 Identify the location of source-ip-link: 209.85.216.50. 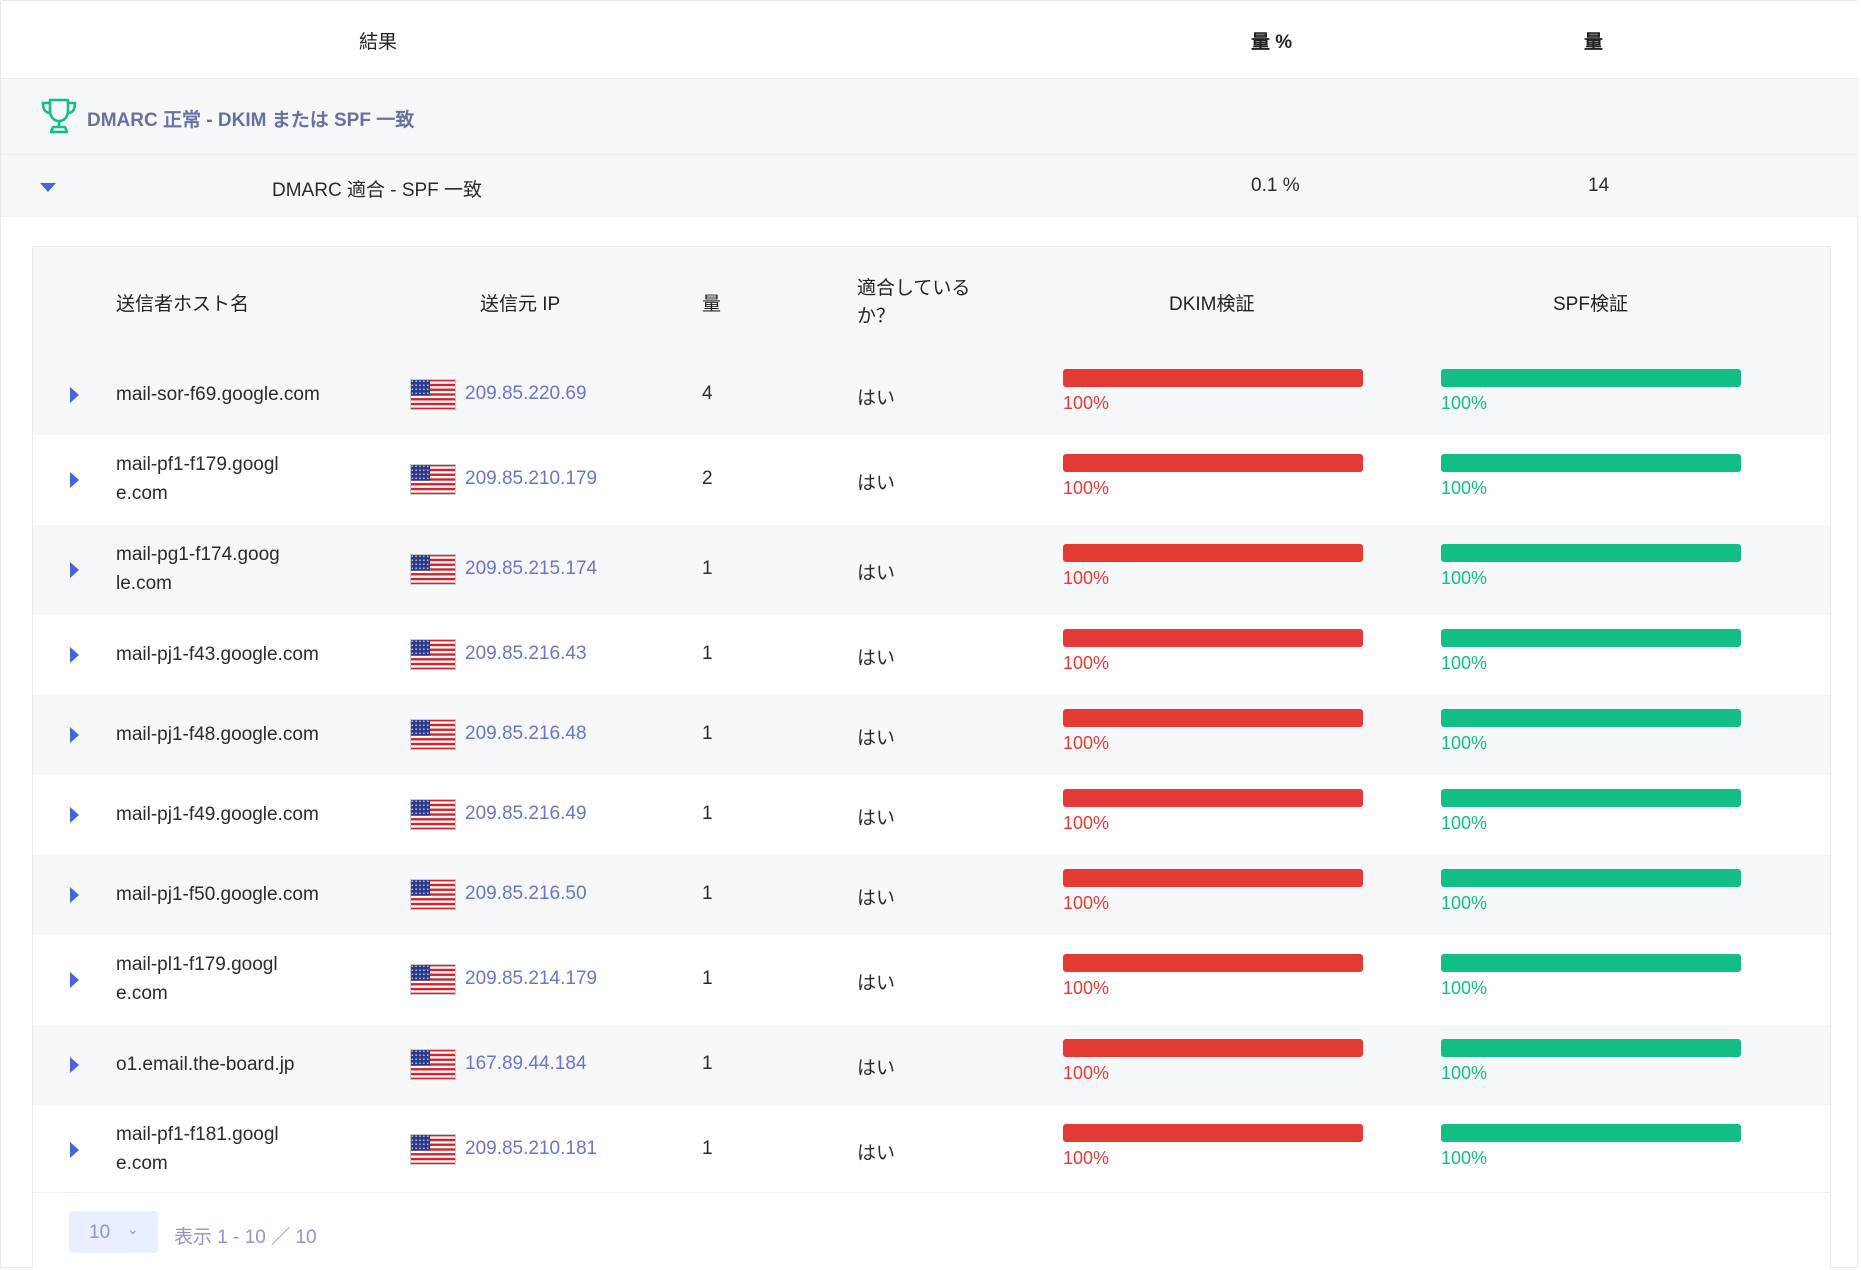
(526, 894).